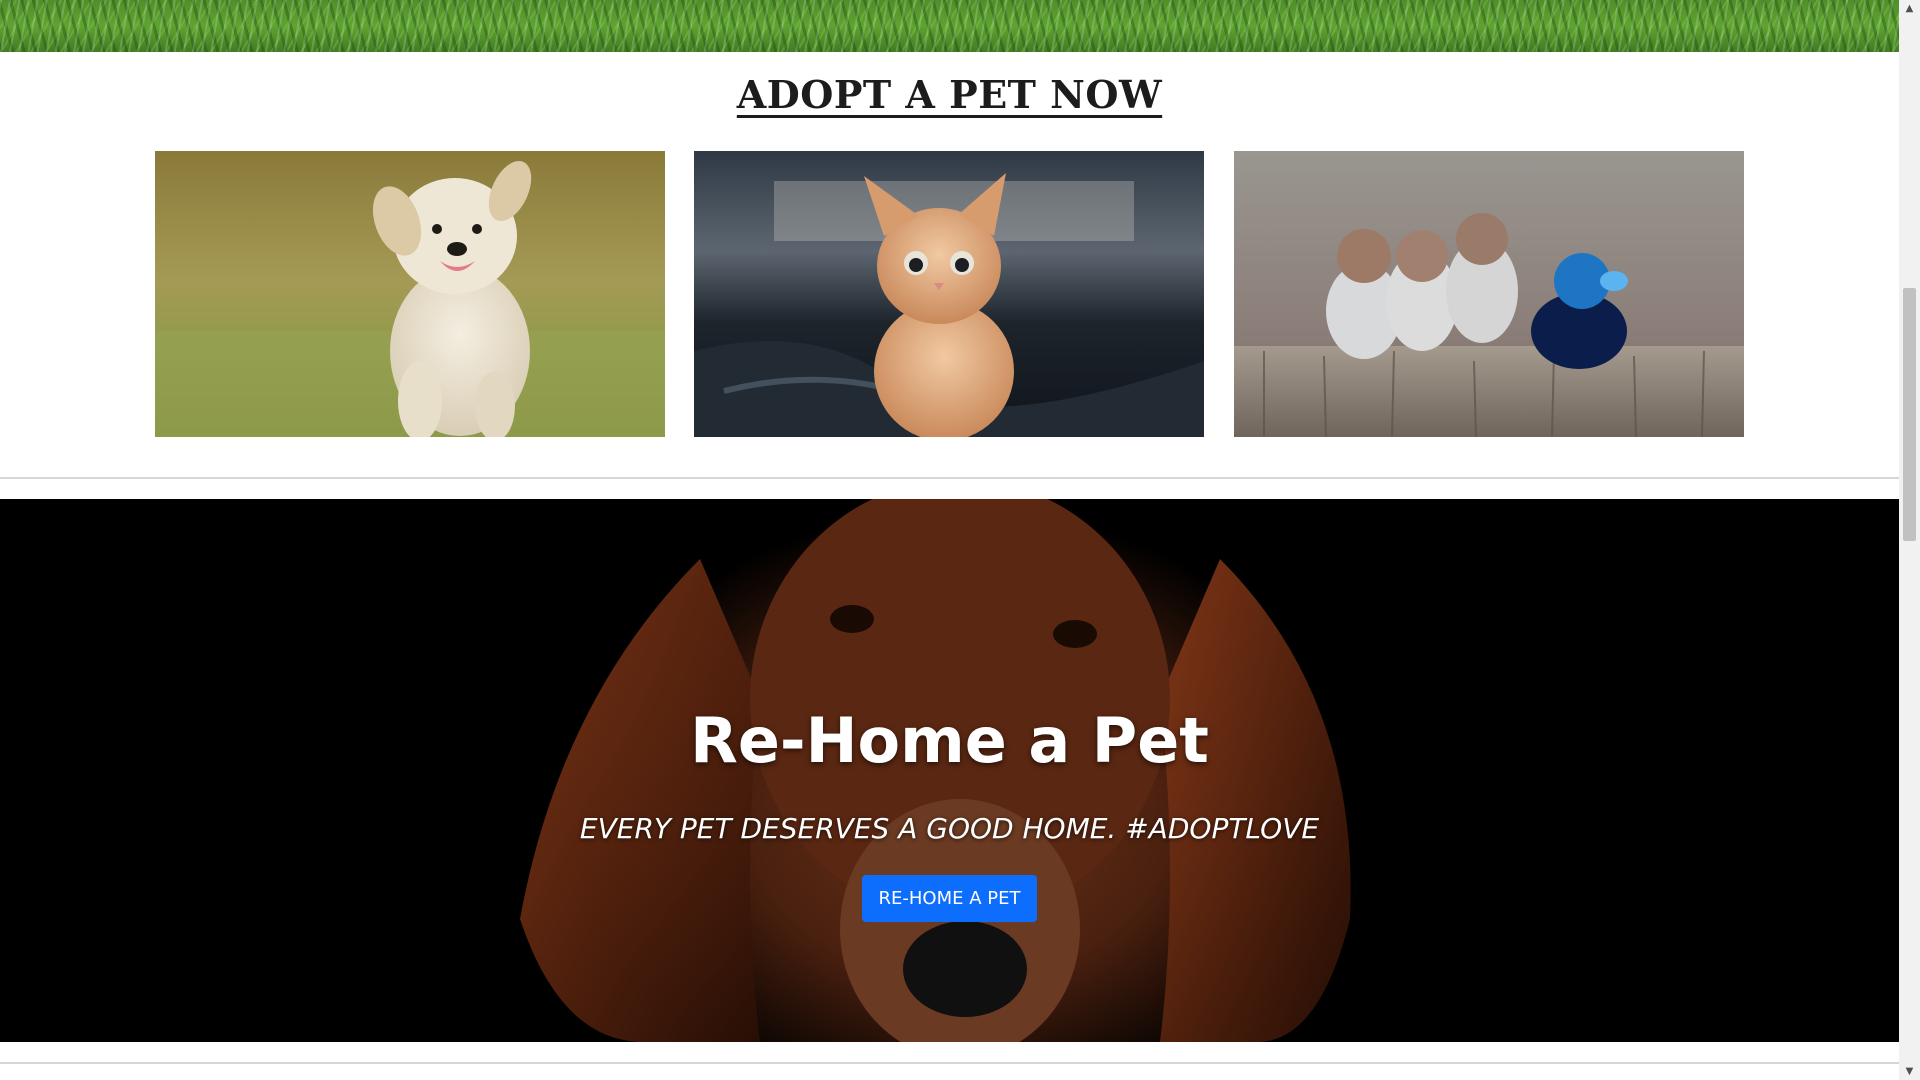 This screenshot has height=1080, width=1920. Describe the element at coordinates (1909, 414) in the screenshot. I see `scrollbar-thumb` at that location.